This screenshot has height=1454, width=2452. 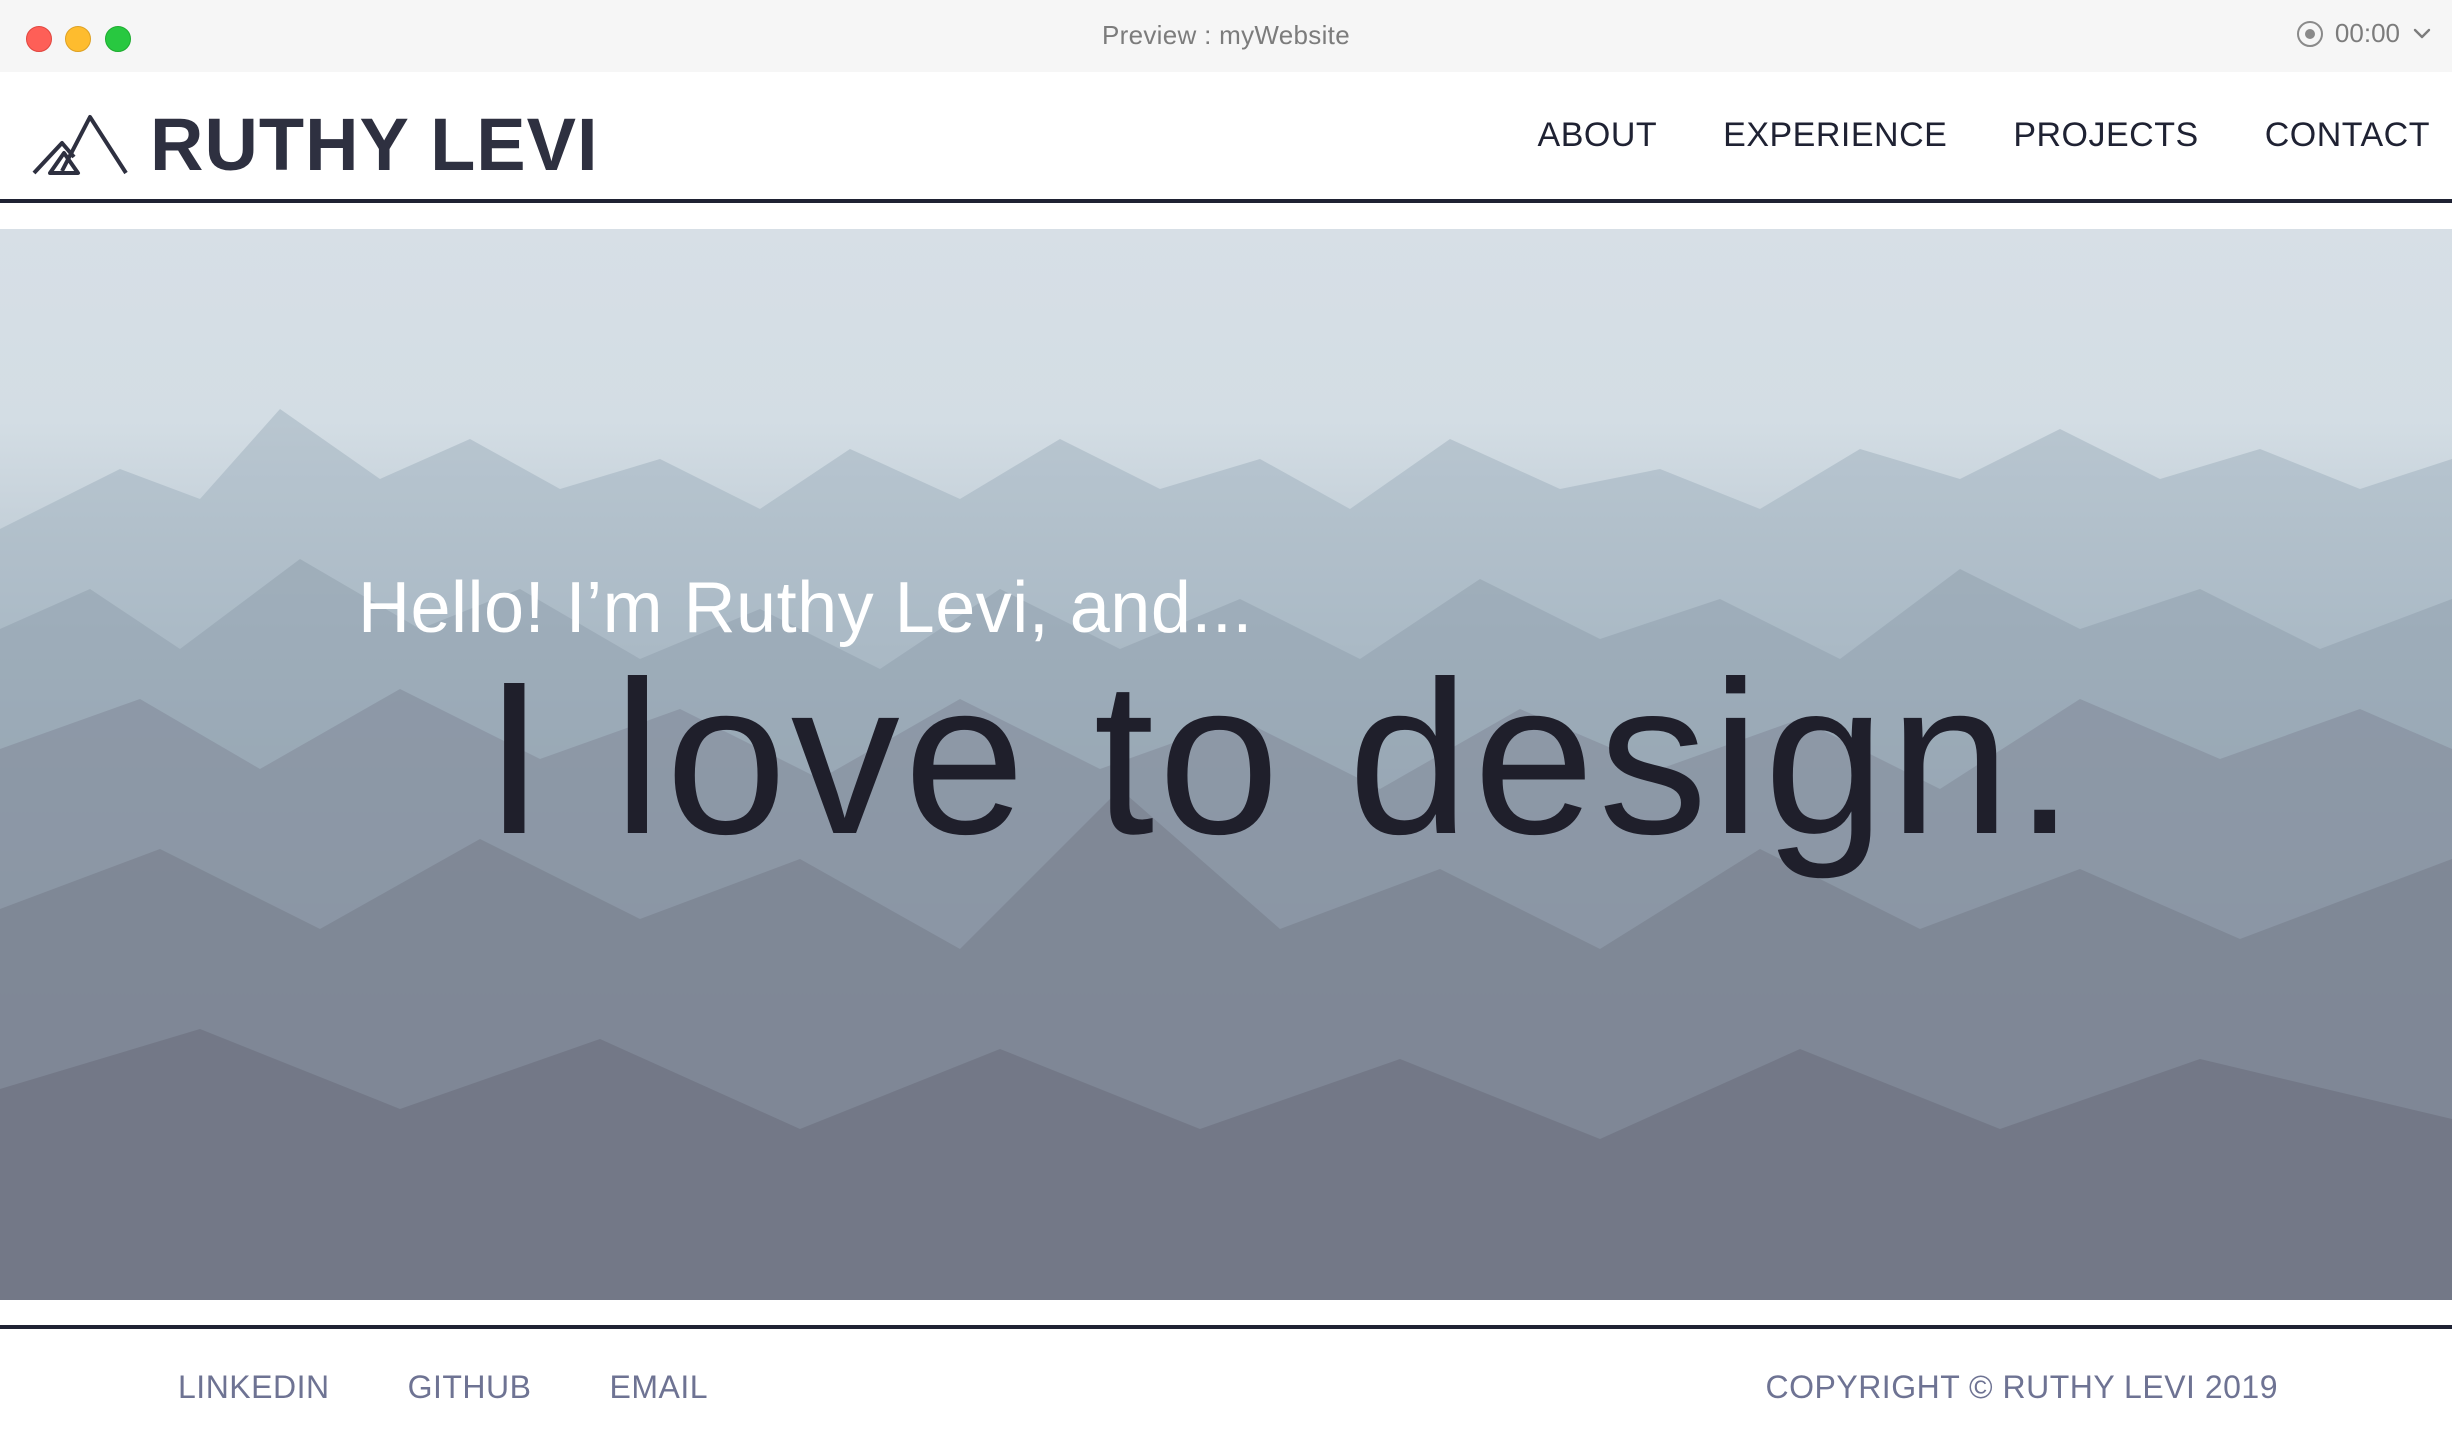 What do you see at coordinates (2309, 33) in the screenshot?
I see `record-icon` at bounding box center [2309, 33].